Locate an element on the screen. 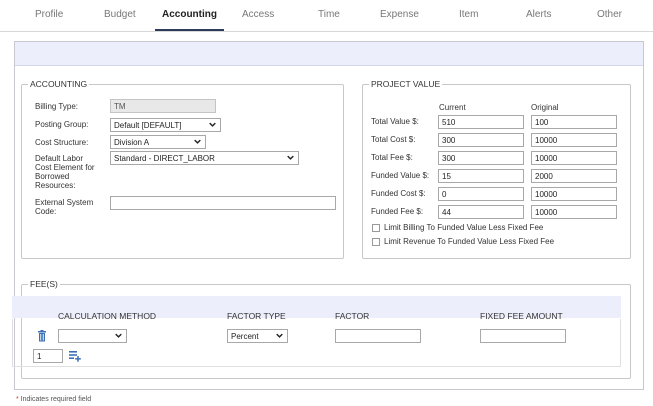 The height and width of the screenshot is (406, 653). total-value-label: Total Value $: is located at coordinates (395, 121).